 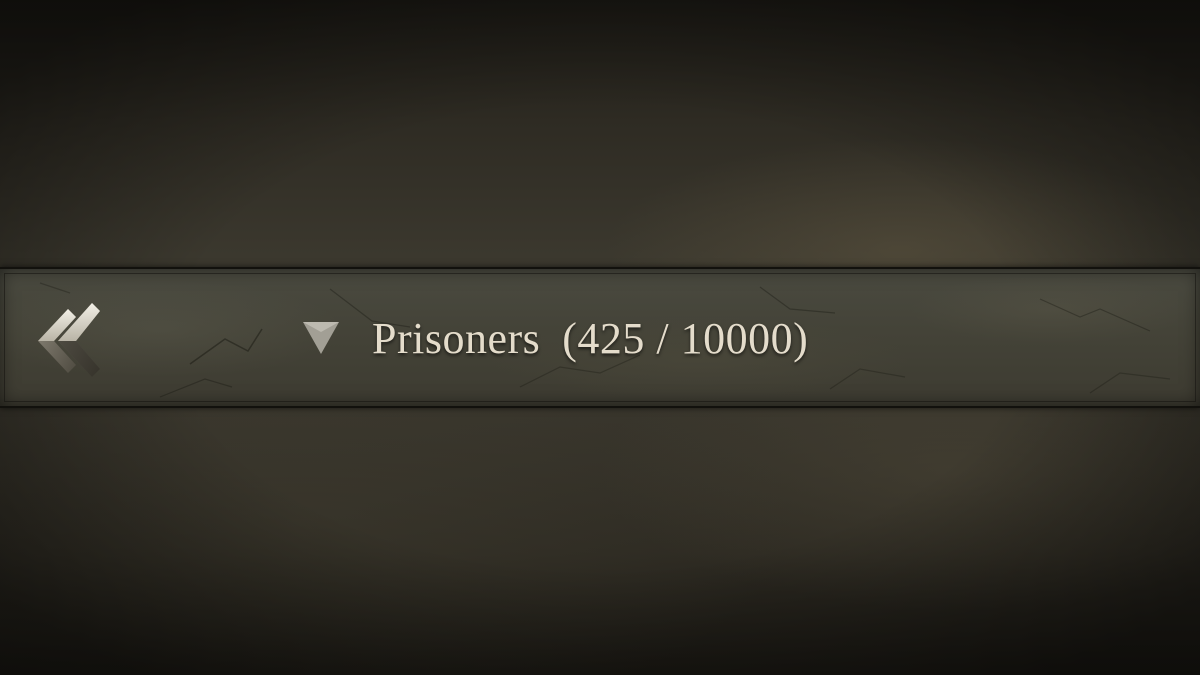 I want to click on collapse-panel-button, so click(x=61, y=339).